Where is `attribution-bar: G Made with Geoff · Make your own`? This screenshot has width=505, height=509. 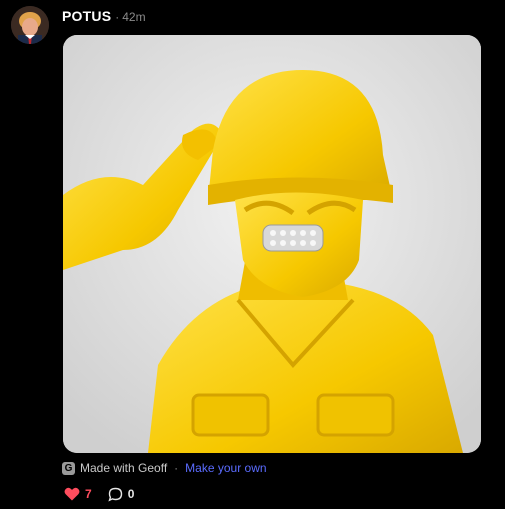 attribution-bar: G Made with Geoff · Make your own is located at coordinates (164, 468).